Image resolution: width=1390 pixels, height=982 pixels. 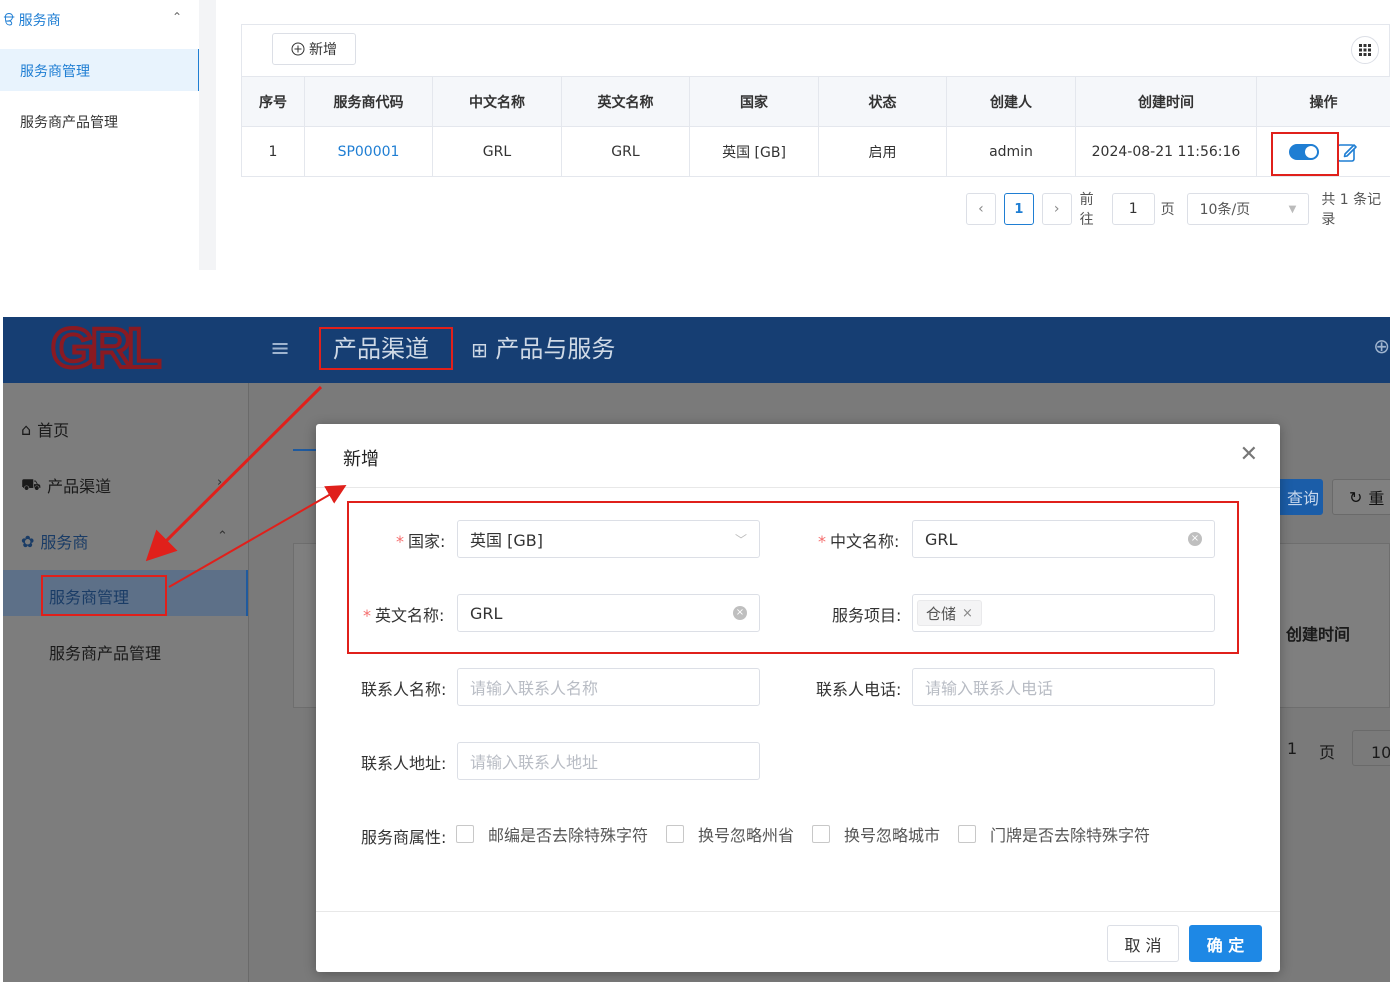 What do you see at coordinates (882, 151) in the screenshot?
I see `cell-status: 启用` at bounding box center [882, 151].